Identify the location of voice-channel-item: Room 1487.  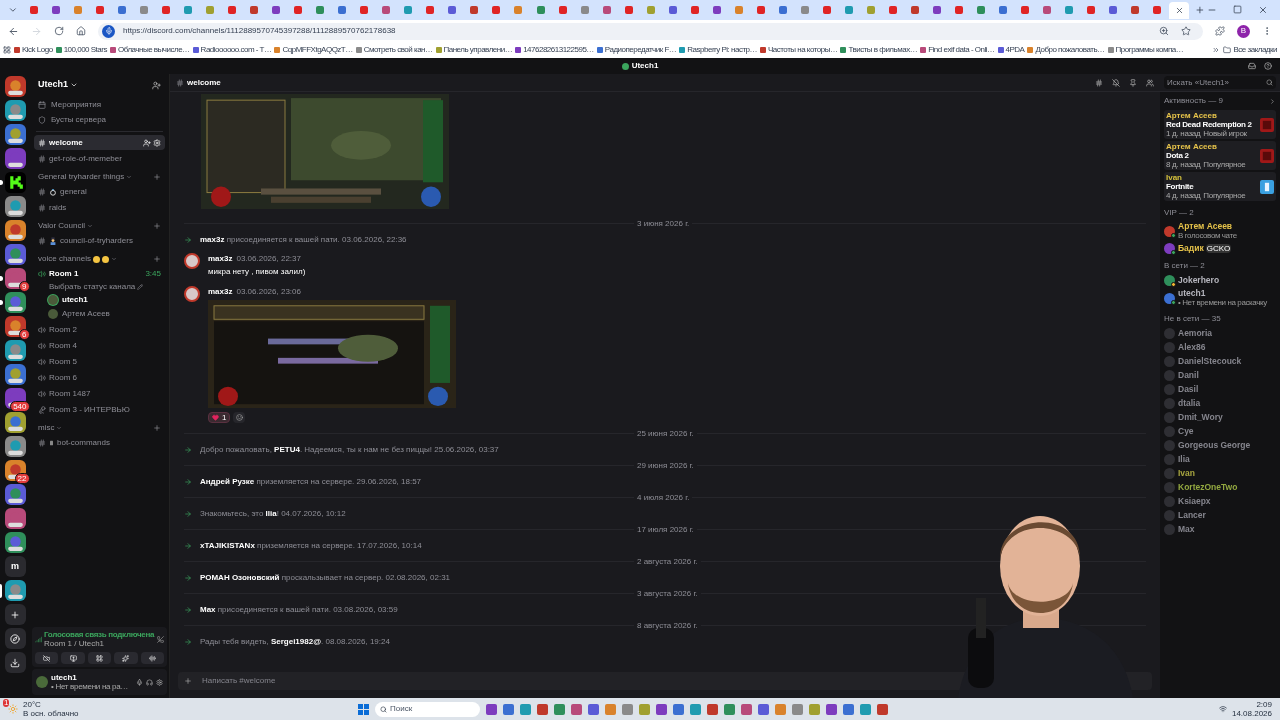
(70, 393).